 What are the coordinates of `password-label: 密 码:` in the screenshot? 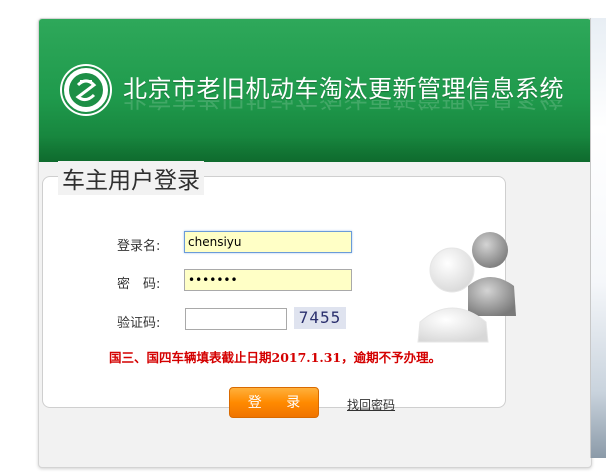 It's located at (139, 284).